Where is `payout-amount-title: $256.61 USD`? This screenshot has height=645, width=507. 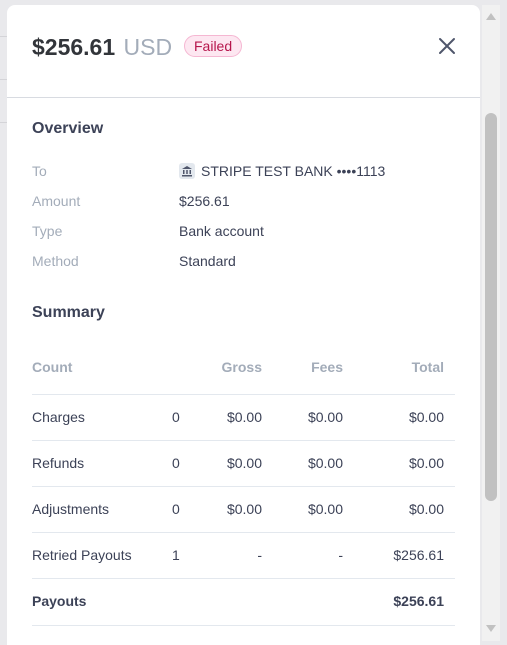 payout-amount-title: $256.61 USD is located at coordinates (102, 47).